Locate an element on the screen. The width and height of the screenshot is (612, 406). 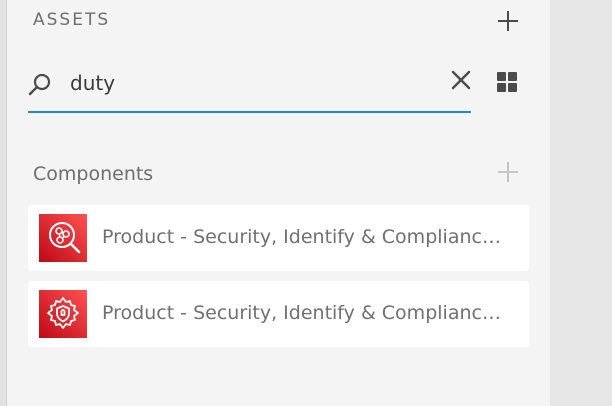
search-icon is located at coordinates (39, 84).